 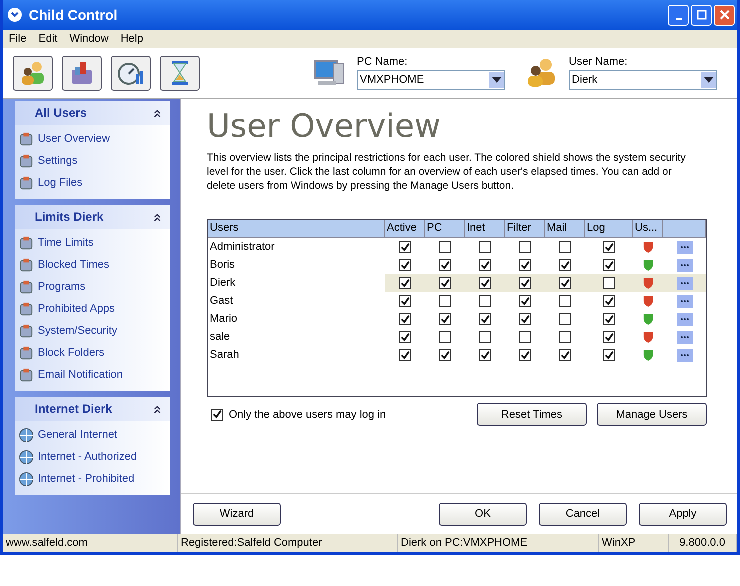 What do you see at coordinates (405, 228) in the screenshot?
I see `column-header: Active` at bounding box center [405, 228].